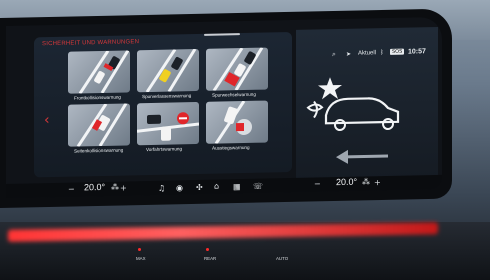  I want to click on rear-label: REAR, so click(210, 258).